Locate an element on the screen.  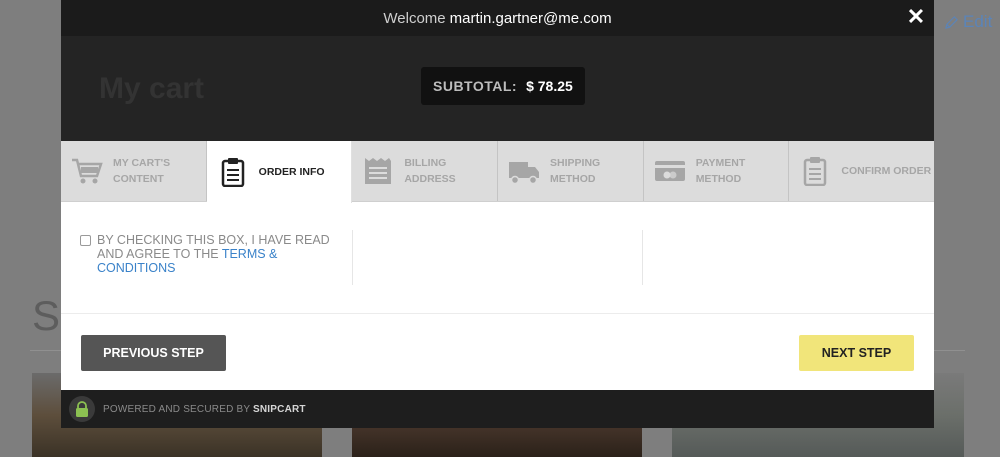
close-icon: ✕ is located at coordinates (916, 16).